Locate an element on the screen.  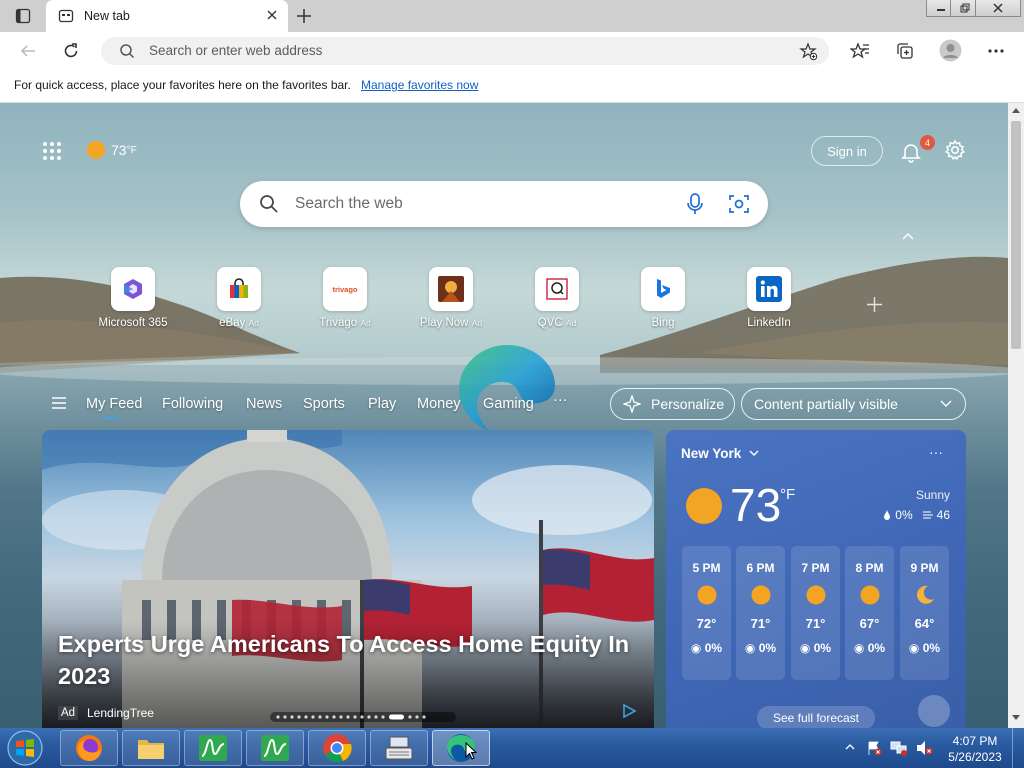
hourly-forecast-item: 6 PM 71° ◉ 0% is located at coordinates (760, 613).